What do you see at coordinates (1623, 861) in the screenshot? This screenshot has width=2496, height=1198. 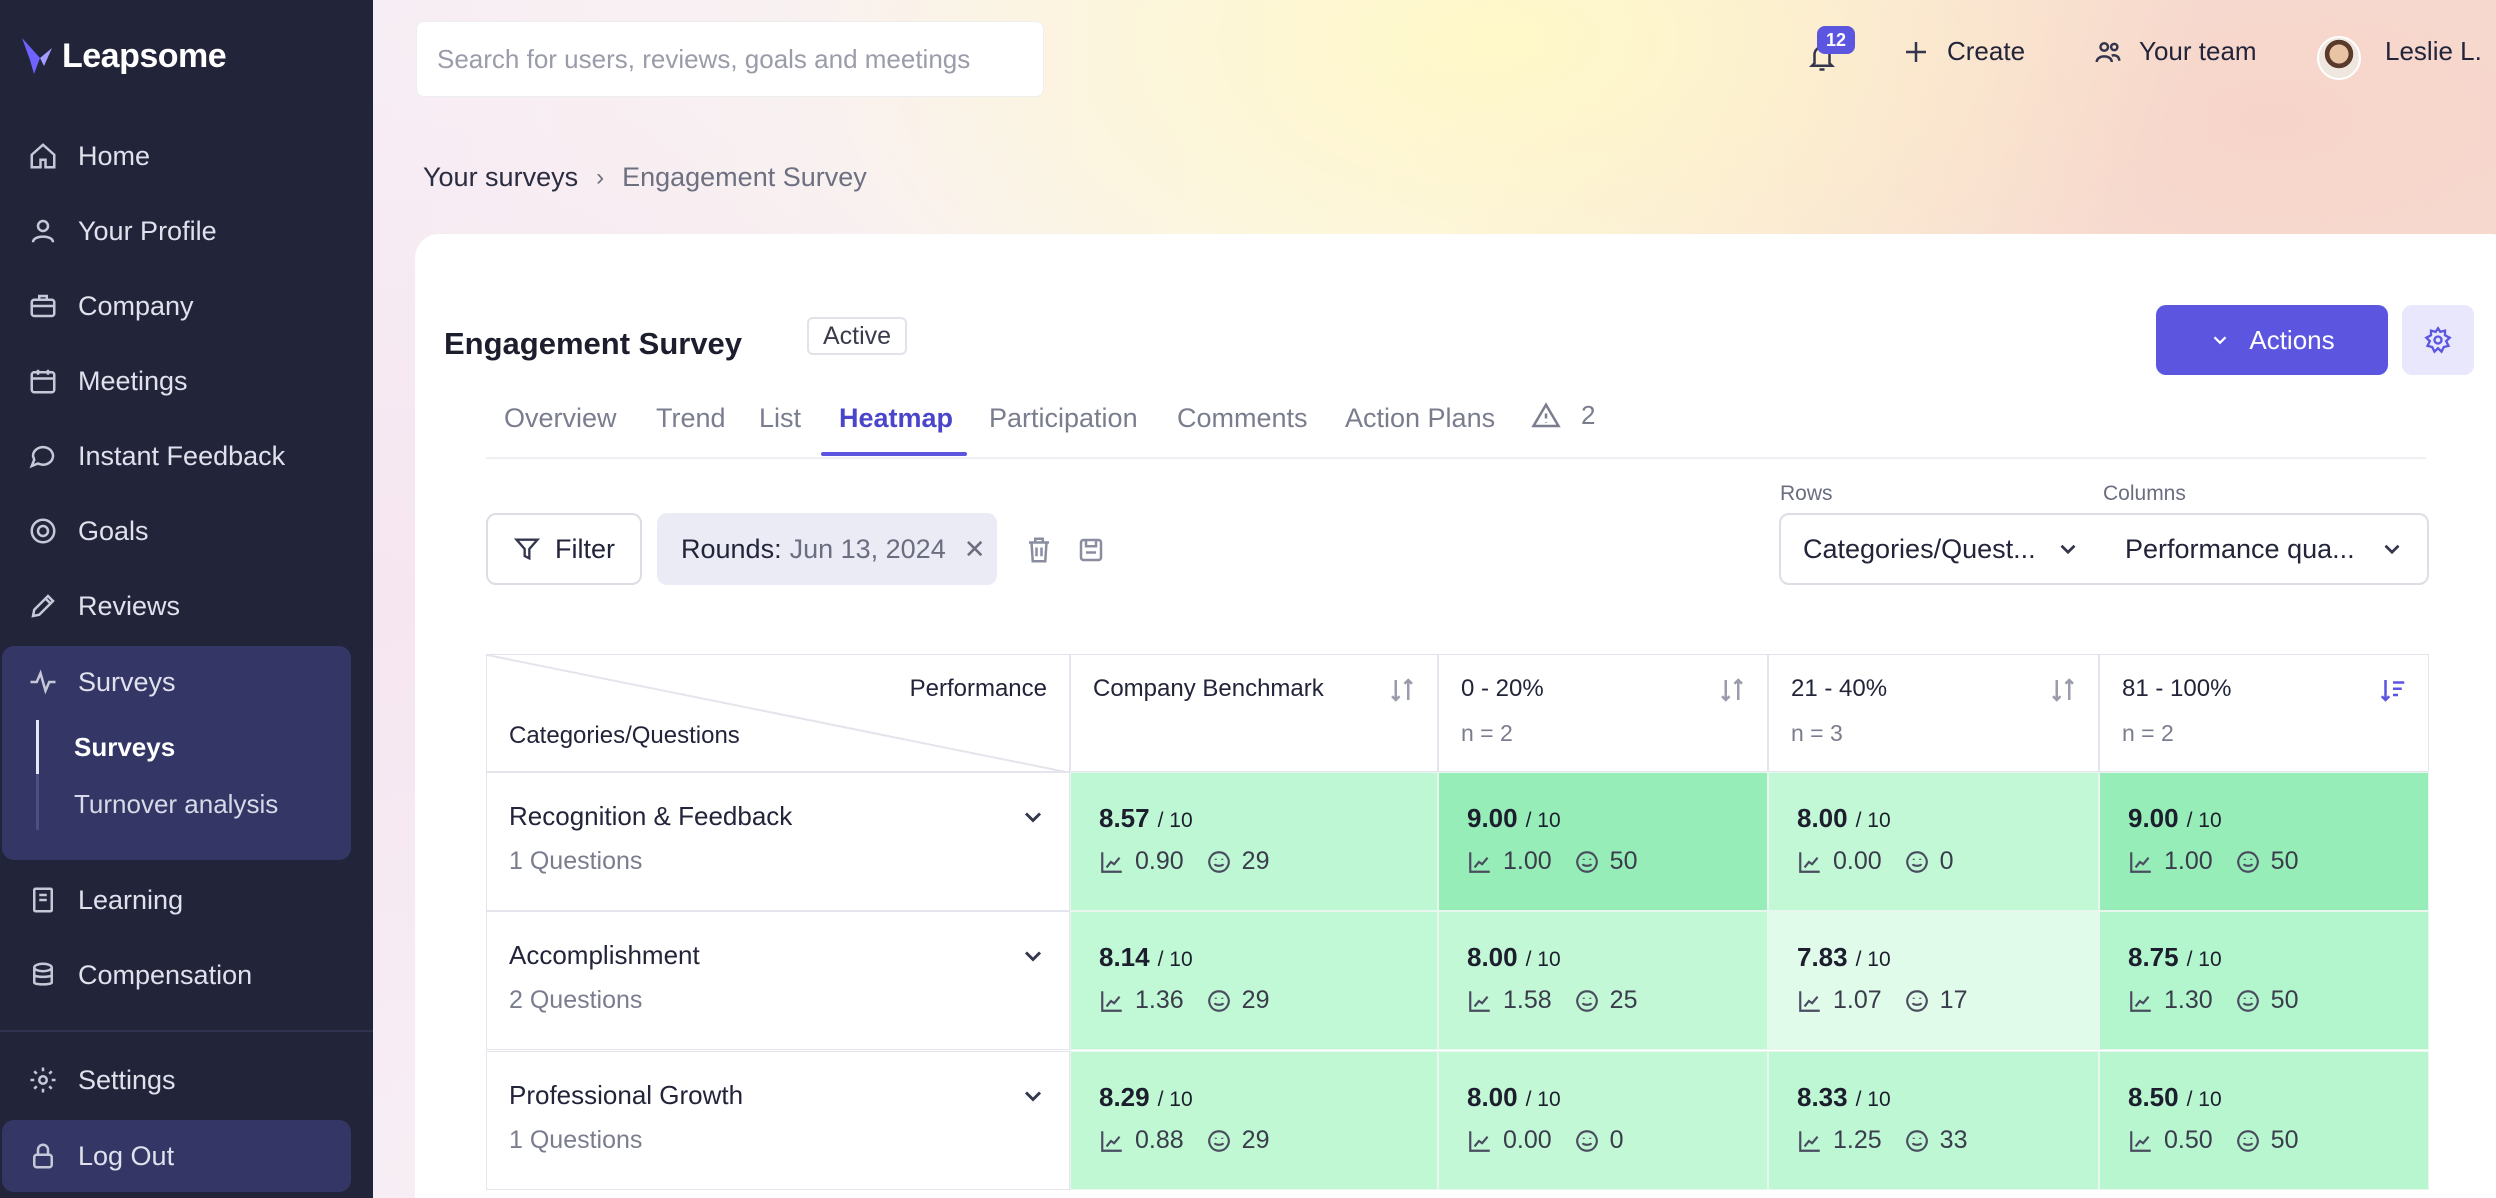 I see `response-rate: 50` at bounding box center [1623, 861].